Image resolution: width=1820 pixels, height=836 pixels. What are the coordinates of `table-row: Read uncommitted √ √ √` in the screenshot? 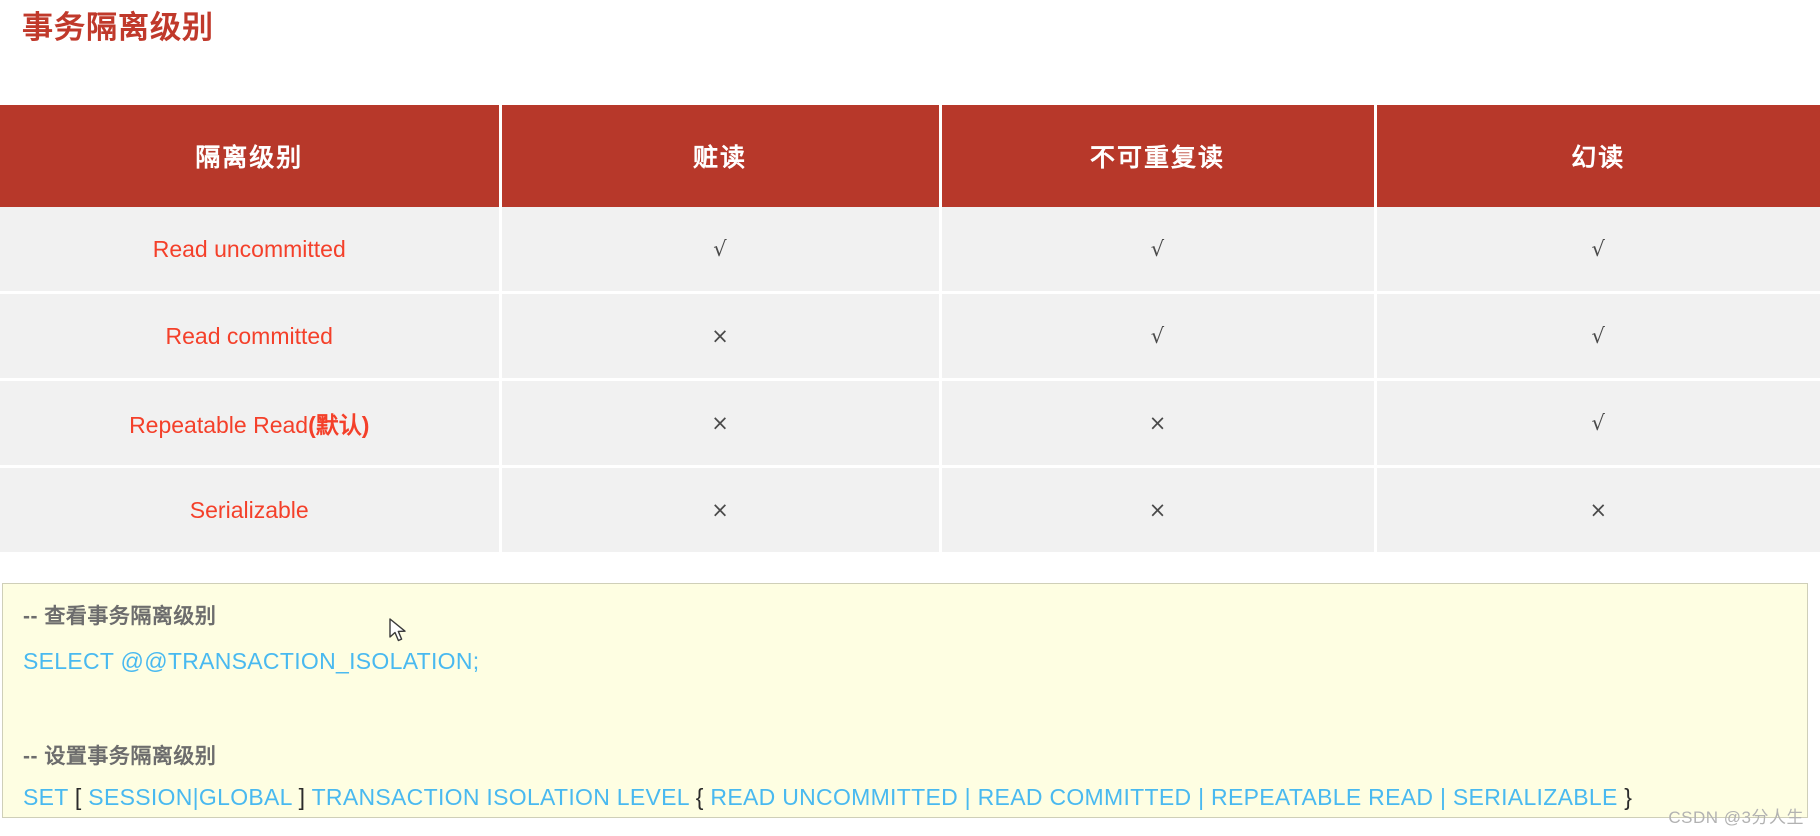 It's located at (910, 250).